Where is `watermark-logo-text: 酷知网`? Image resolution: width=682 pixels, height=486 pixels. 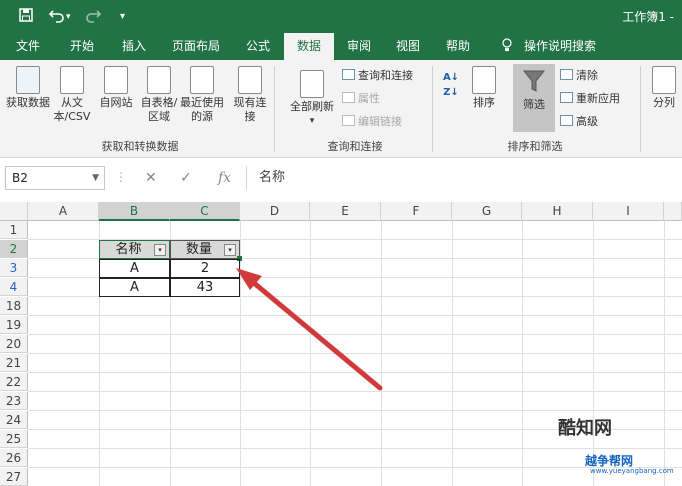 watermark-logo-text: 酷知网 is located at coordinates (585, 428).